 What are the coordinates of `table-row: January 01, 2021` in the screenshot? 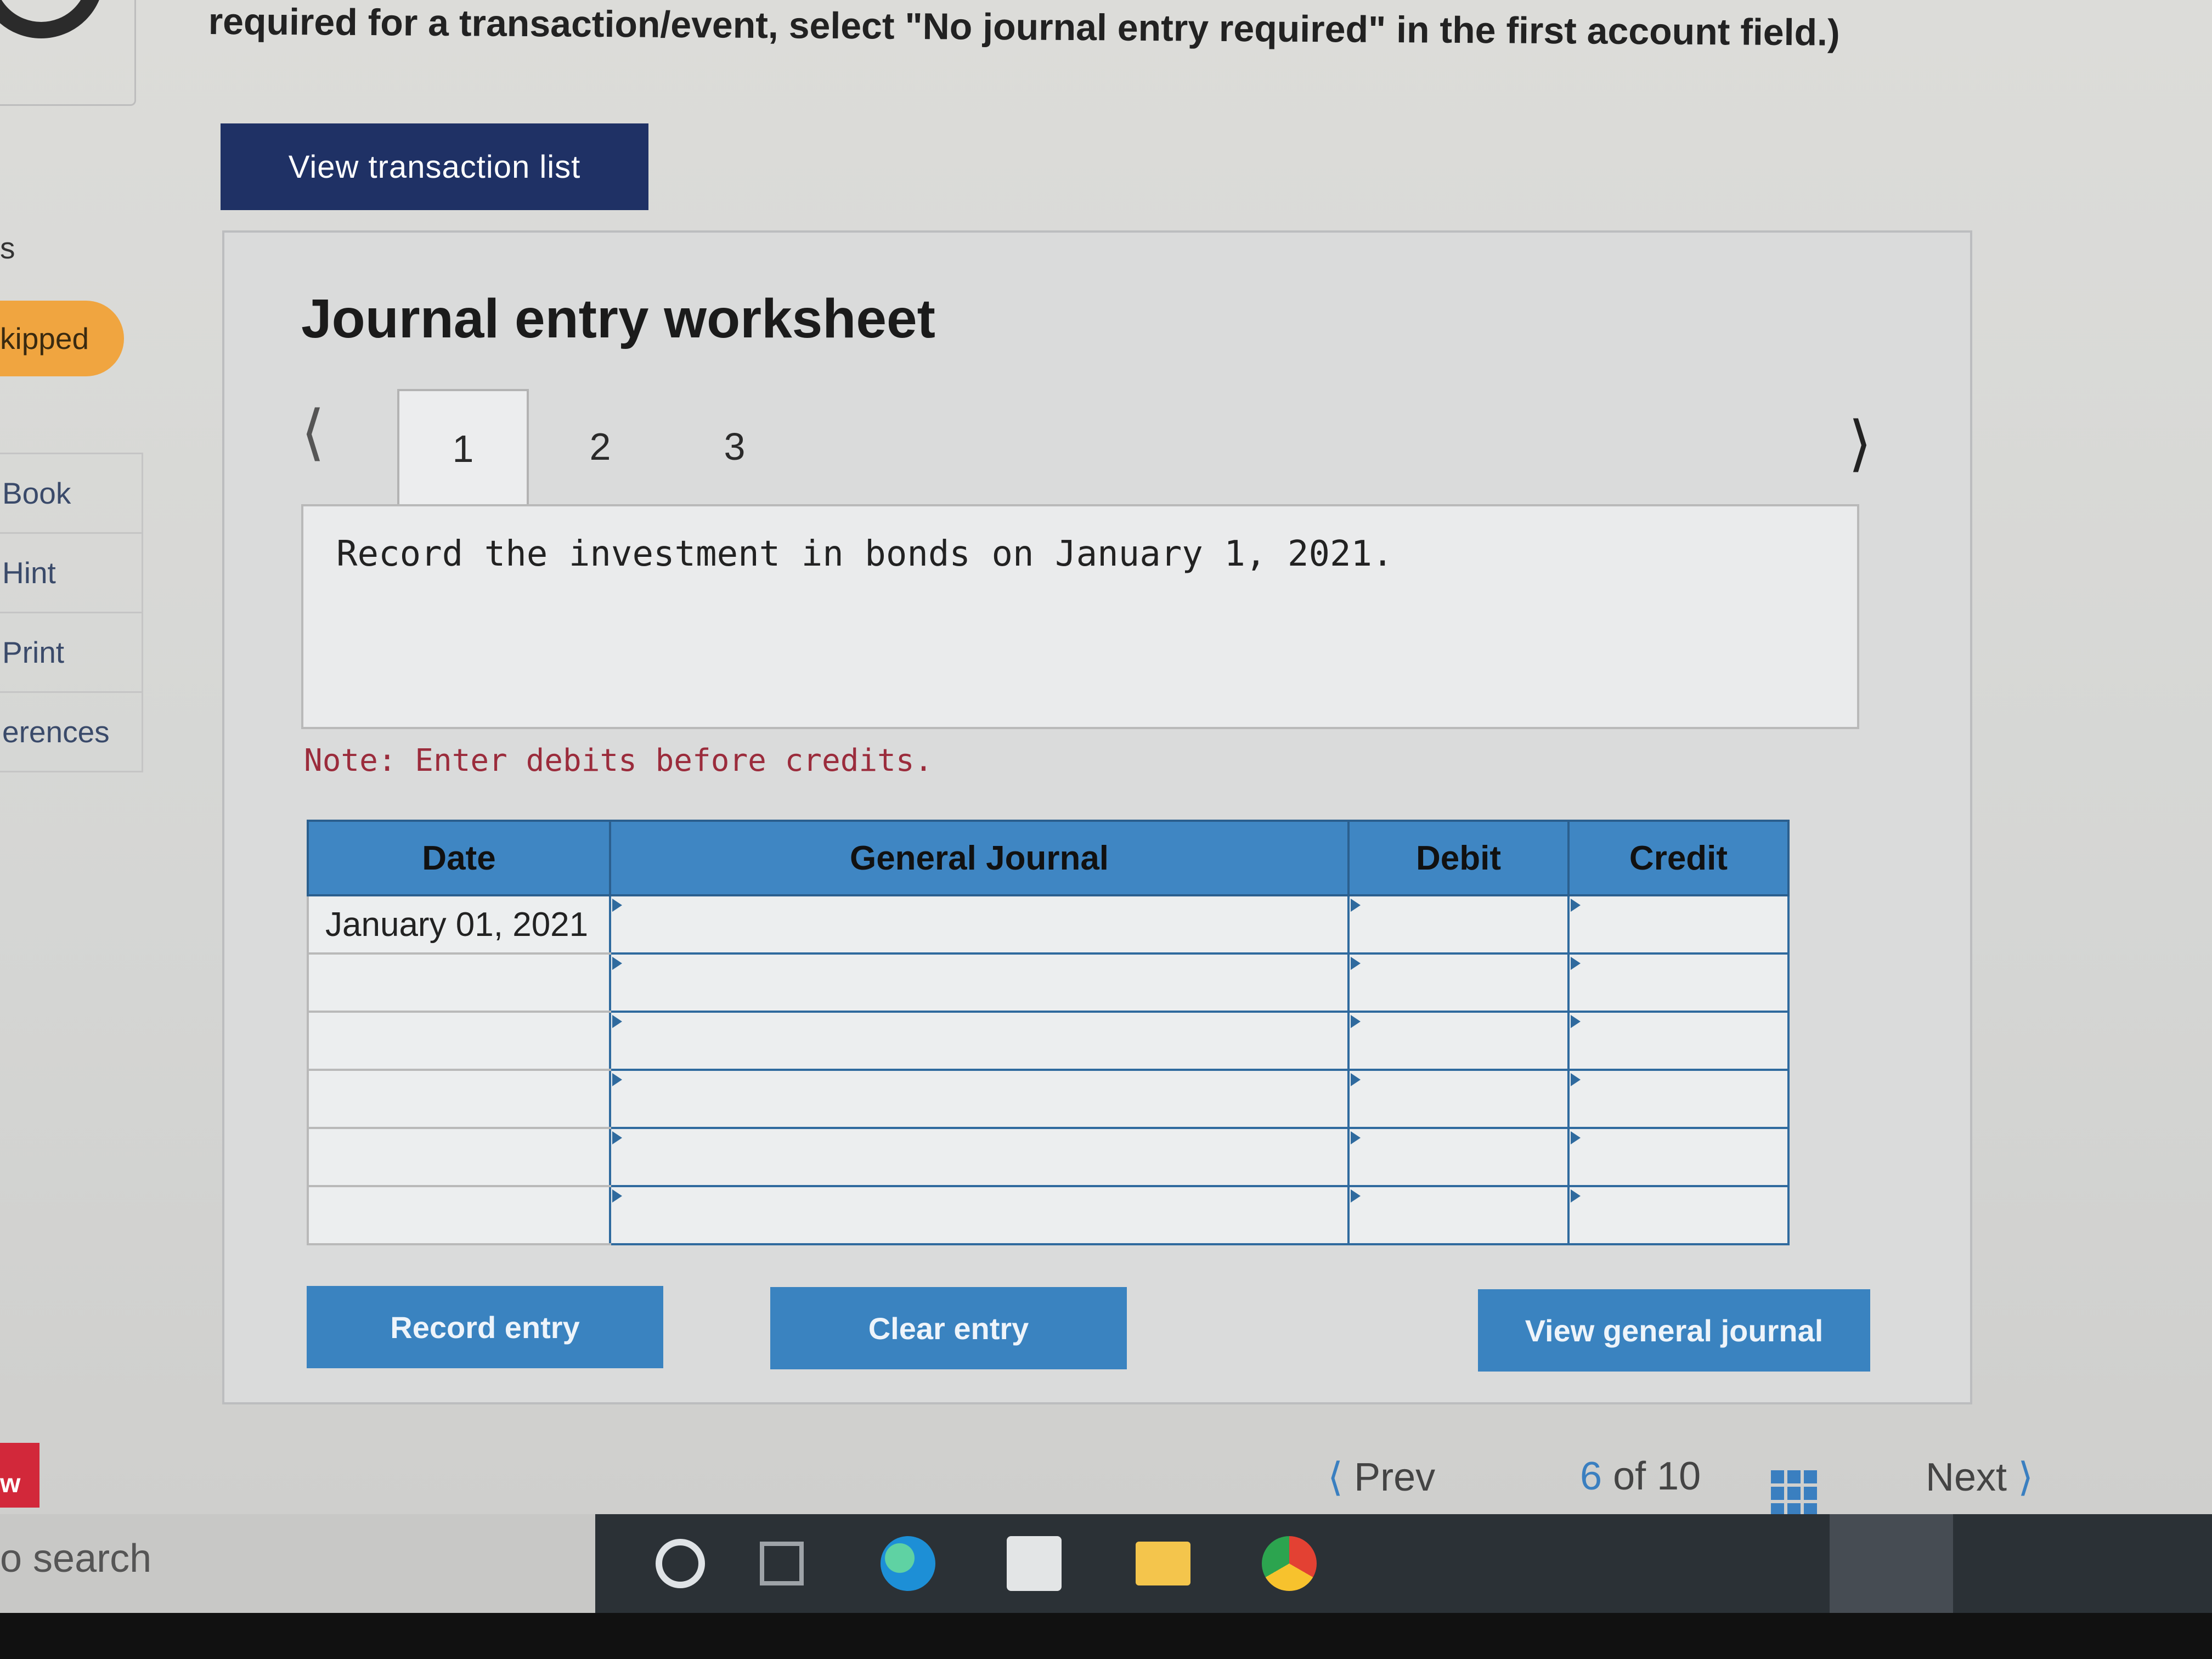 It's located at (1048, 924).